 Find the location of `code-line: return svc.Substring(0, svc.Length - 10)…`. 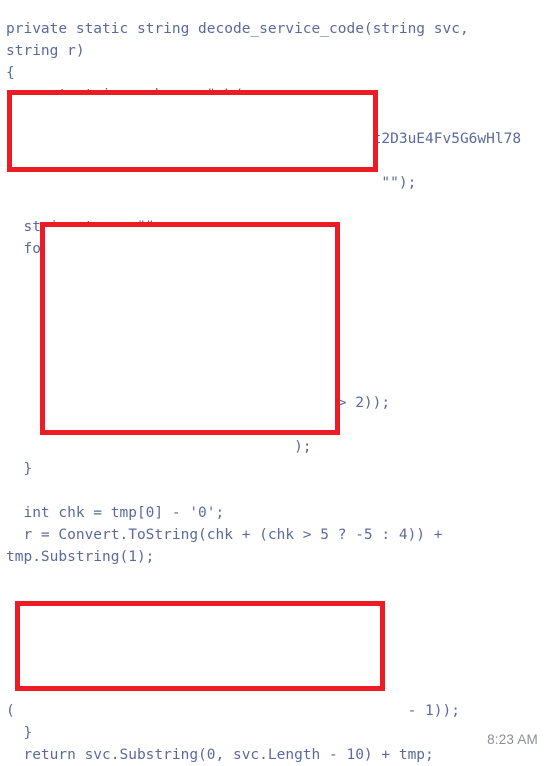

code-line: return svc.Substring(0, svc.Length - 10)… is located at coordinates (220, 754).